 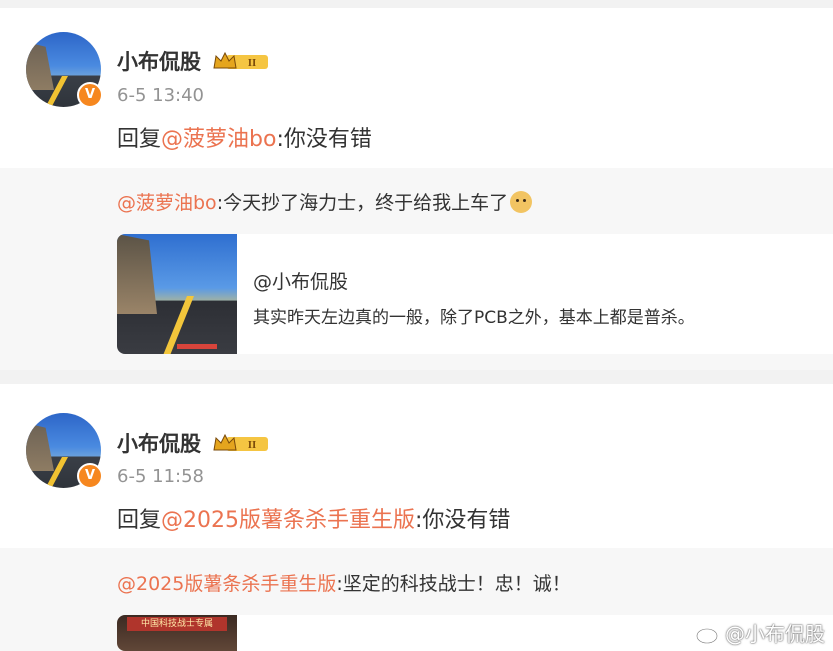 I want to click on quoted-text: @菠萝油bo:今天抄了海力士，终于给我上车了, so click(x=325, y=201).